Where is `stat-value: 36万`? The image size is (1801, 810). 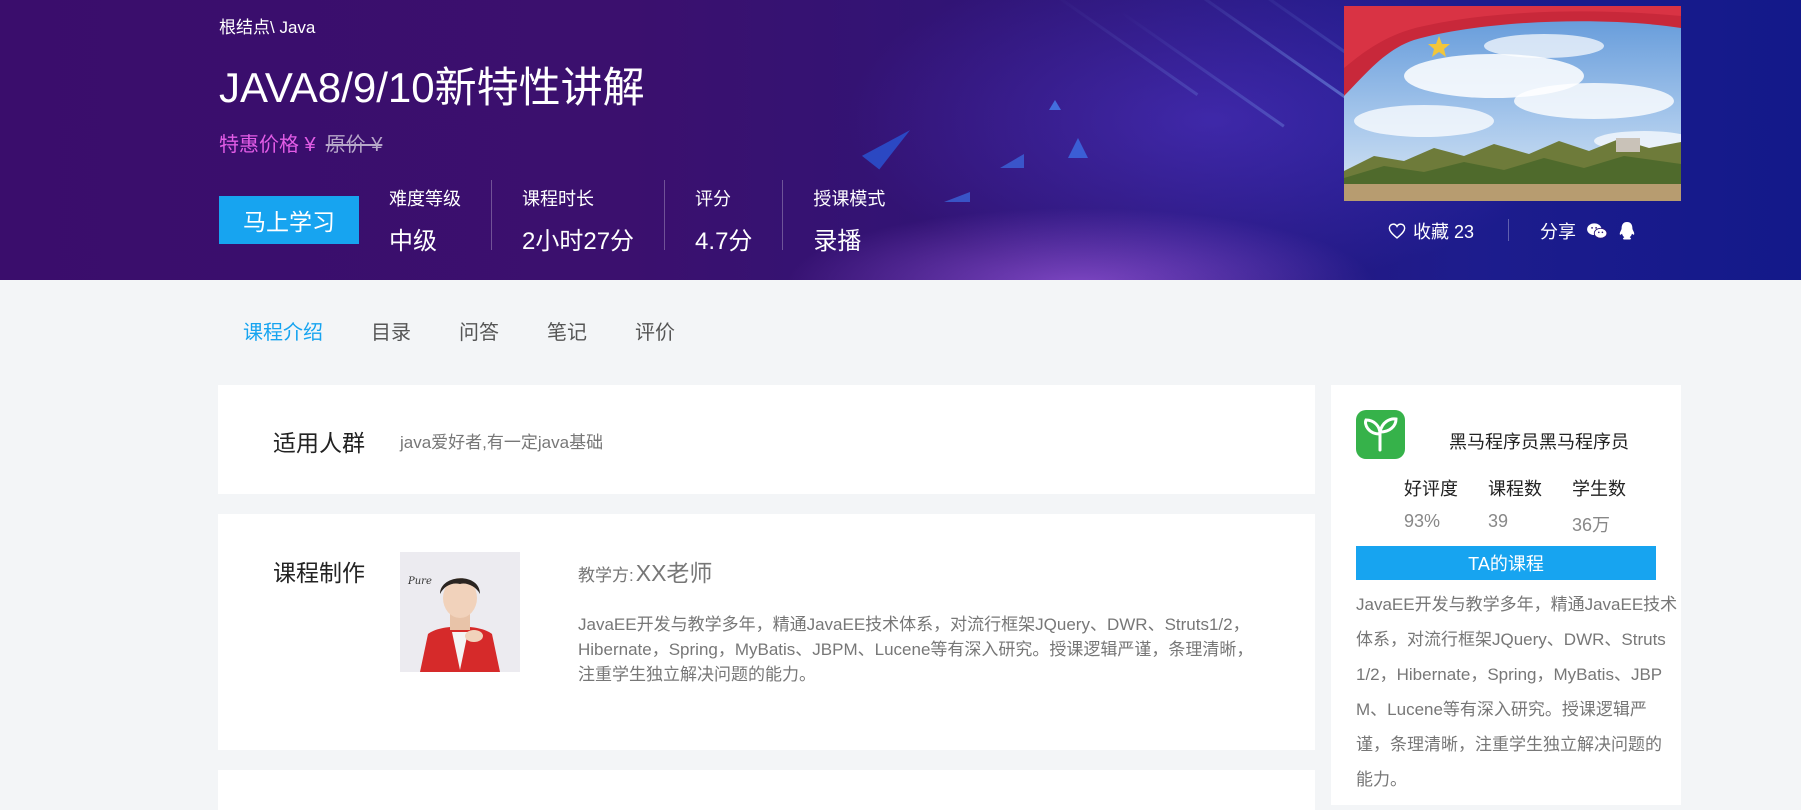 stat-value: 36万 is located at coordinates (1591, 525).